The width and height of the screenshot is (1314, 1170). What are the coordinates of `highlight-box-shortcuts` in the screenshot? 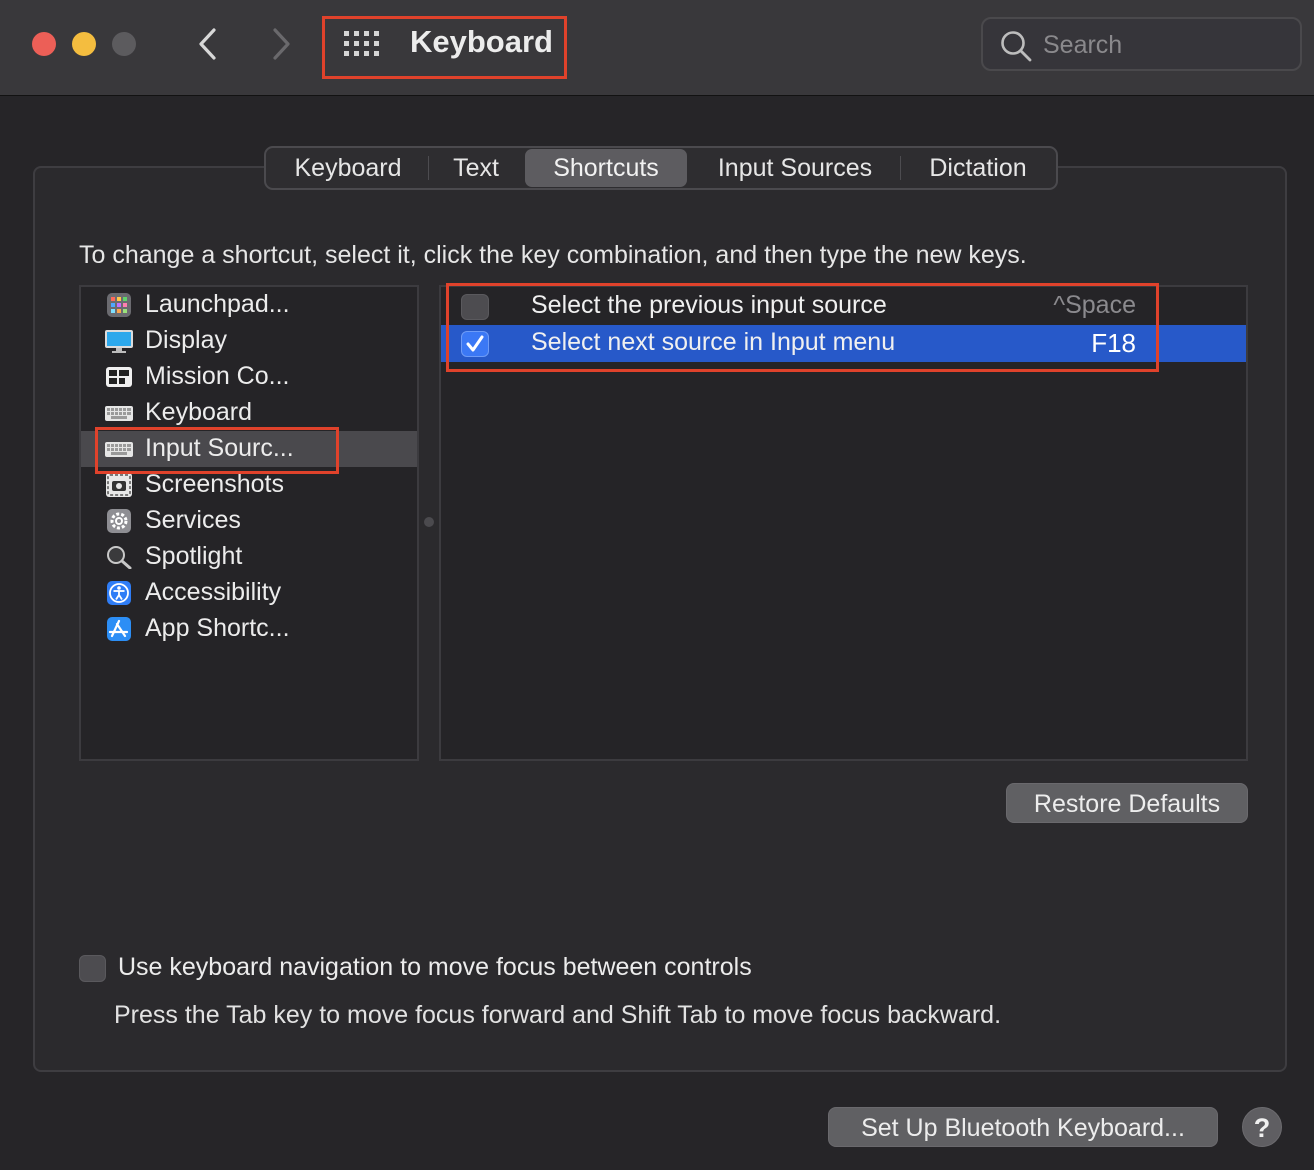 It's located at (802, 327).